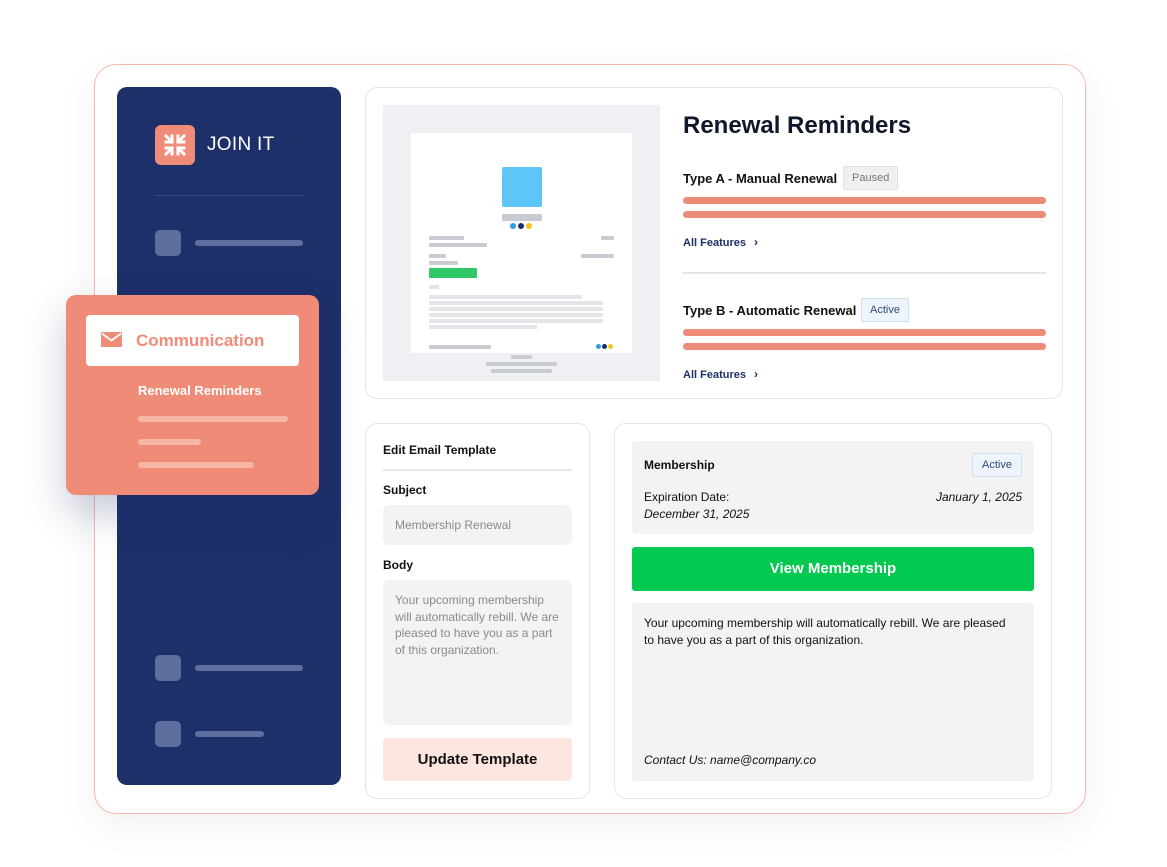  What do you see at coordinates (477, 470) in the screenshot?
I see `edit-divider` at bounding box center [477, 470].